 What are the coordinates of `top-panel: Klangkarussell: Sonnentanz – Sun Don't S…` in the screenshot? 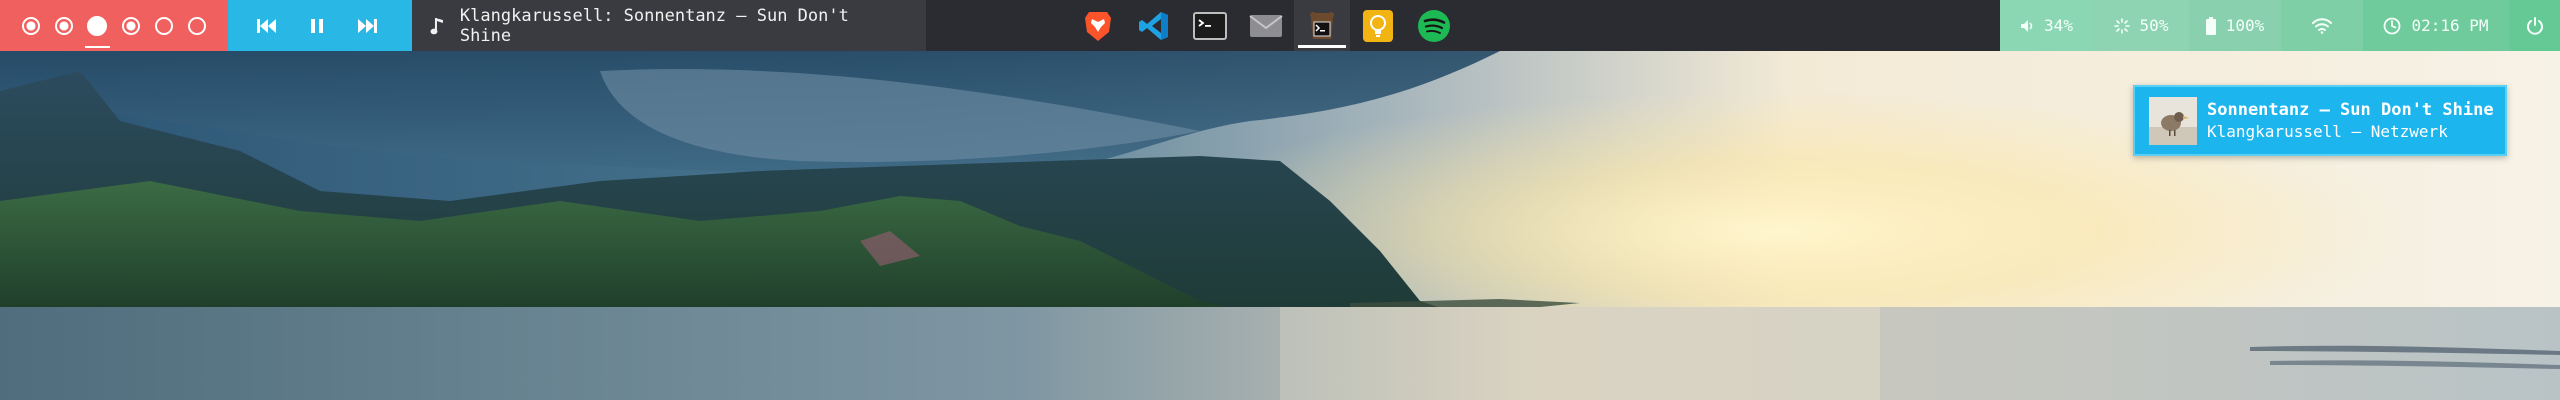 It's located at (1280, 25).